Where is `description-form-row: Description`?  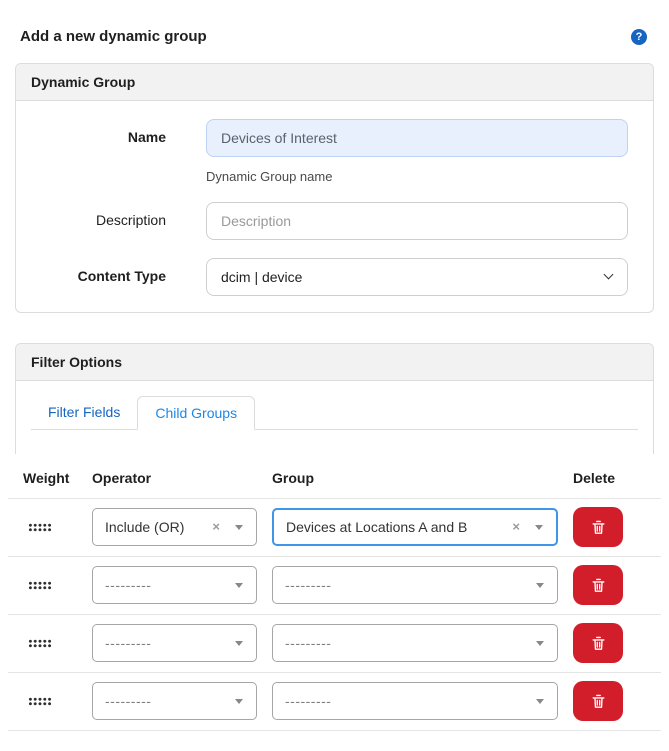 description-form-row: Description is located at coordinates (334, 221).